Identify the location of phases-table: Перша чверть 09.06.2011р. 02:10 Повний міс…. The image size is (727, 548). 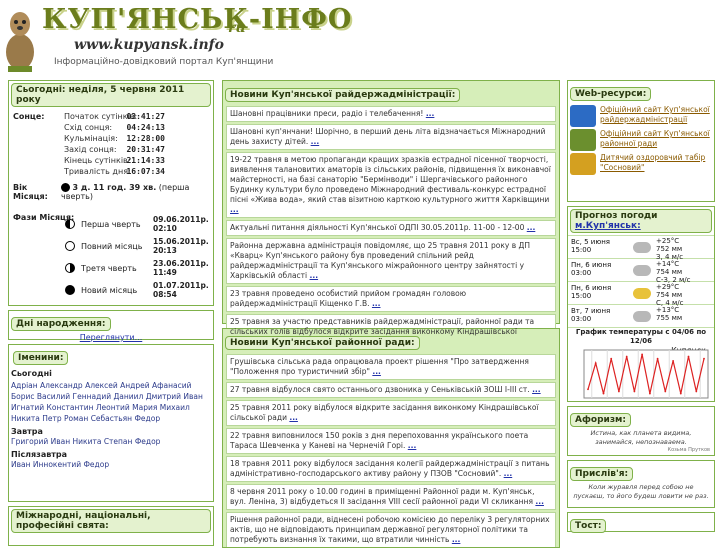
(111, 257).